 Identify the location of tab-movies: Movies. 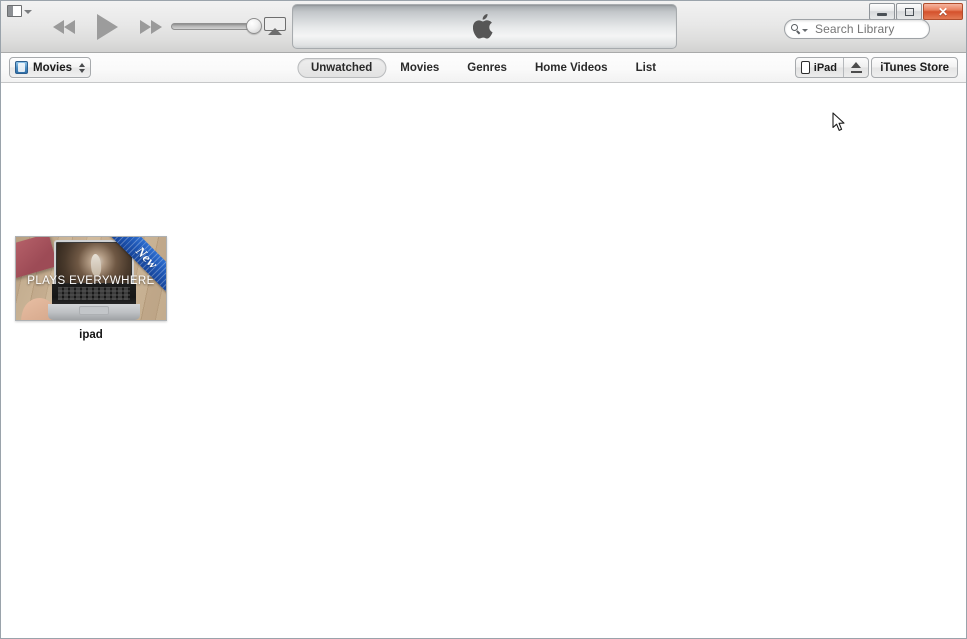
(419, 68).